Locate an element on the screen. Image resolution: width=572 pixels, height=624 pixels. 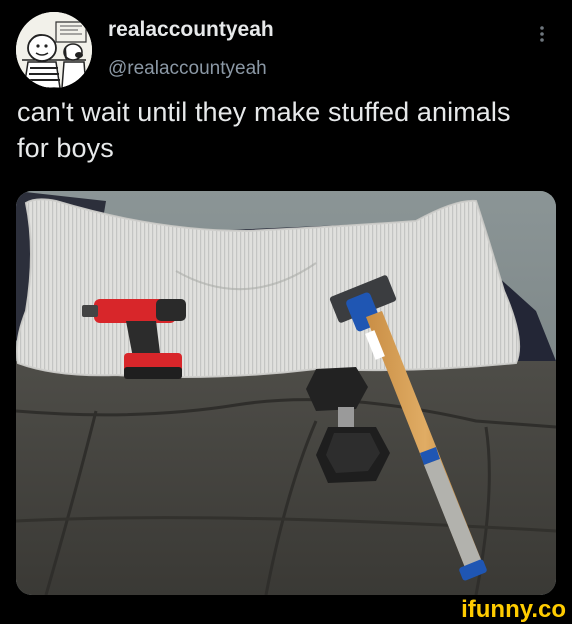
cartoon-avatar-icon is located at coordinates (54, 50).